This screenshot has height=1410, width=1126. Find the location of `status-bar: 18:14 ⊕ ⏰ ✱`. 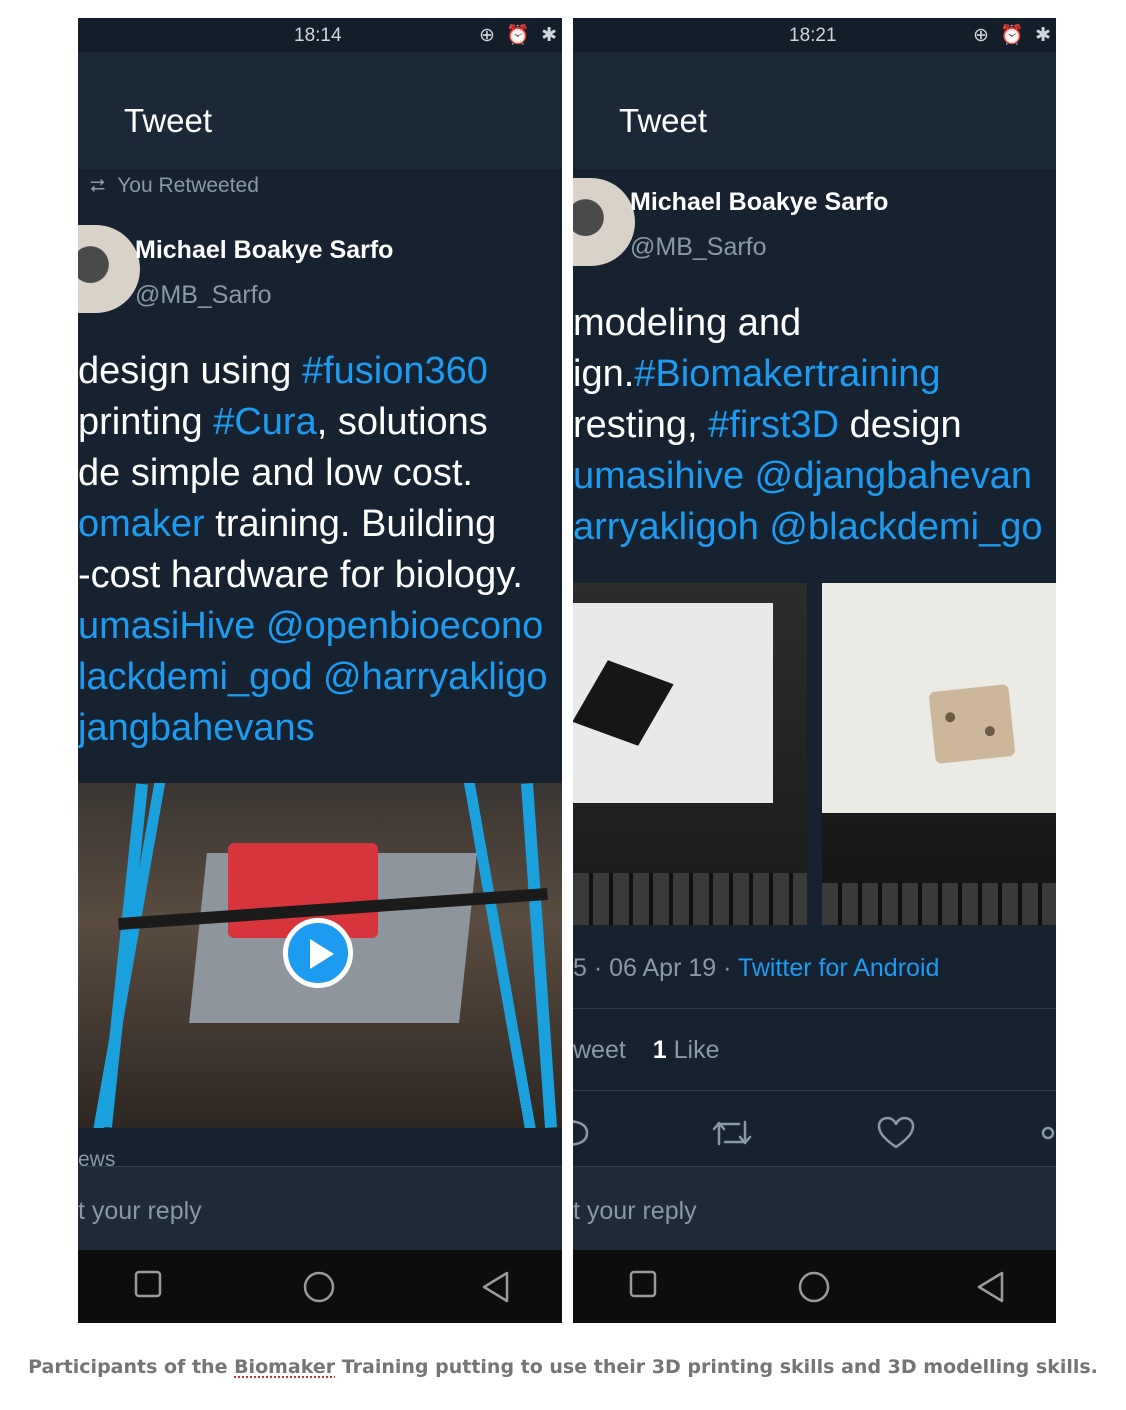

status-bar: 18:14 ⊕ ⏰ ✱ is located at coordinates (320, 35).